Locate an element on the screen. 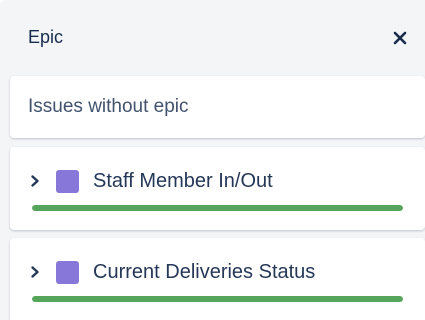 The height and width of the screenshot is (320, 425). epic-name: Current Deliveries Status is located at coordinates (204, 271).